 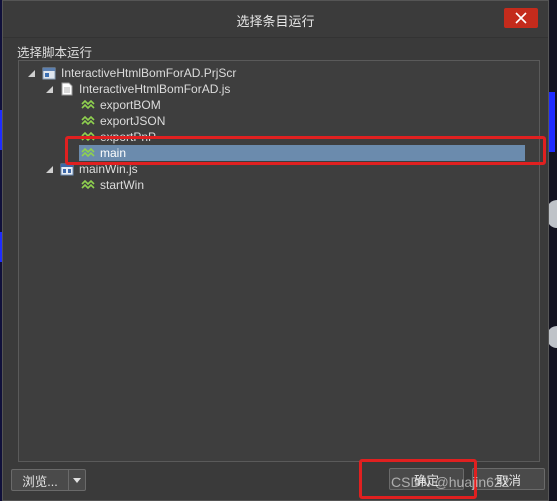 I want to click on chevron-down-icon, so click(x=77, y=480).